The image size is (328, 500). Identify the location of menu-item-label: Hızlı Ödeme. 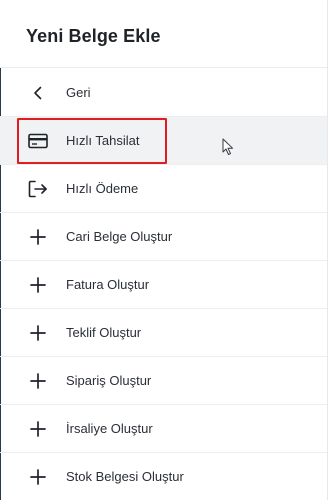
(102, 188).